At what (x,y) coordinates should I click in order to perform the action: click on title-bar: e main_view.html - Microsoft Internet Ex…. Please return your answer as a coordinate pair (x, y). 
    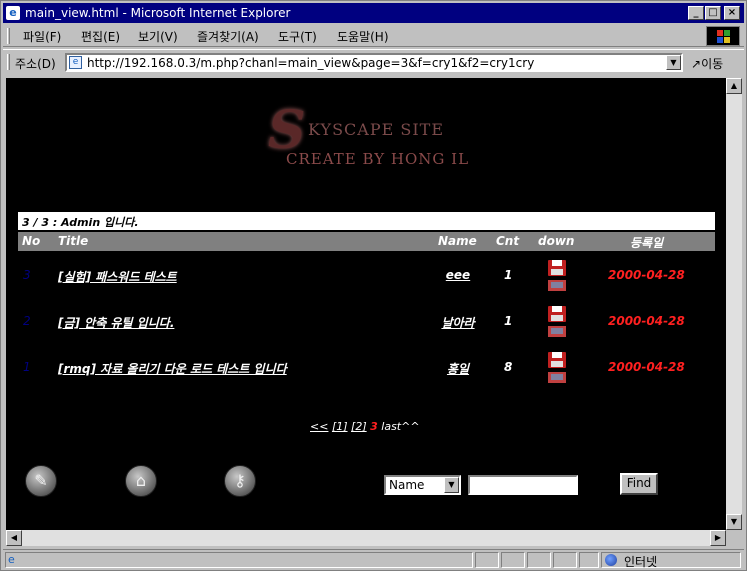
    Looking at the image, I should click on (373, 13).